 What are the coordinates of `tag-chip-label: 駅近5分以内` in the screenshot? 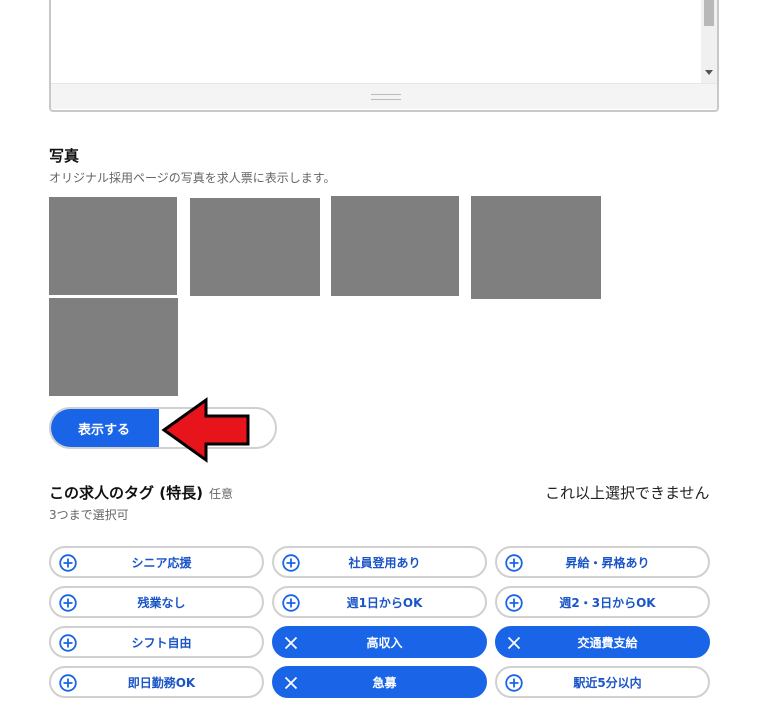 It's located at (607, 682).